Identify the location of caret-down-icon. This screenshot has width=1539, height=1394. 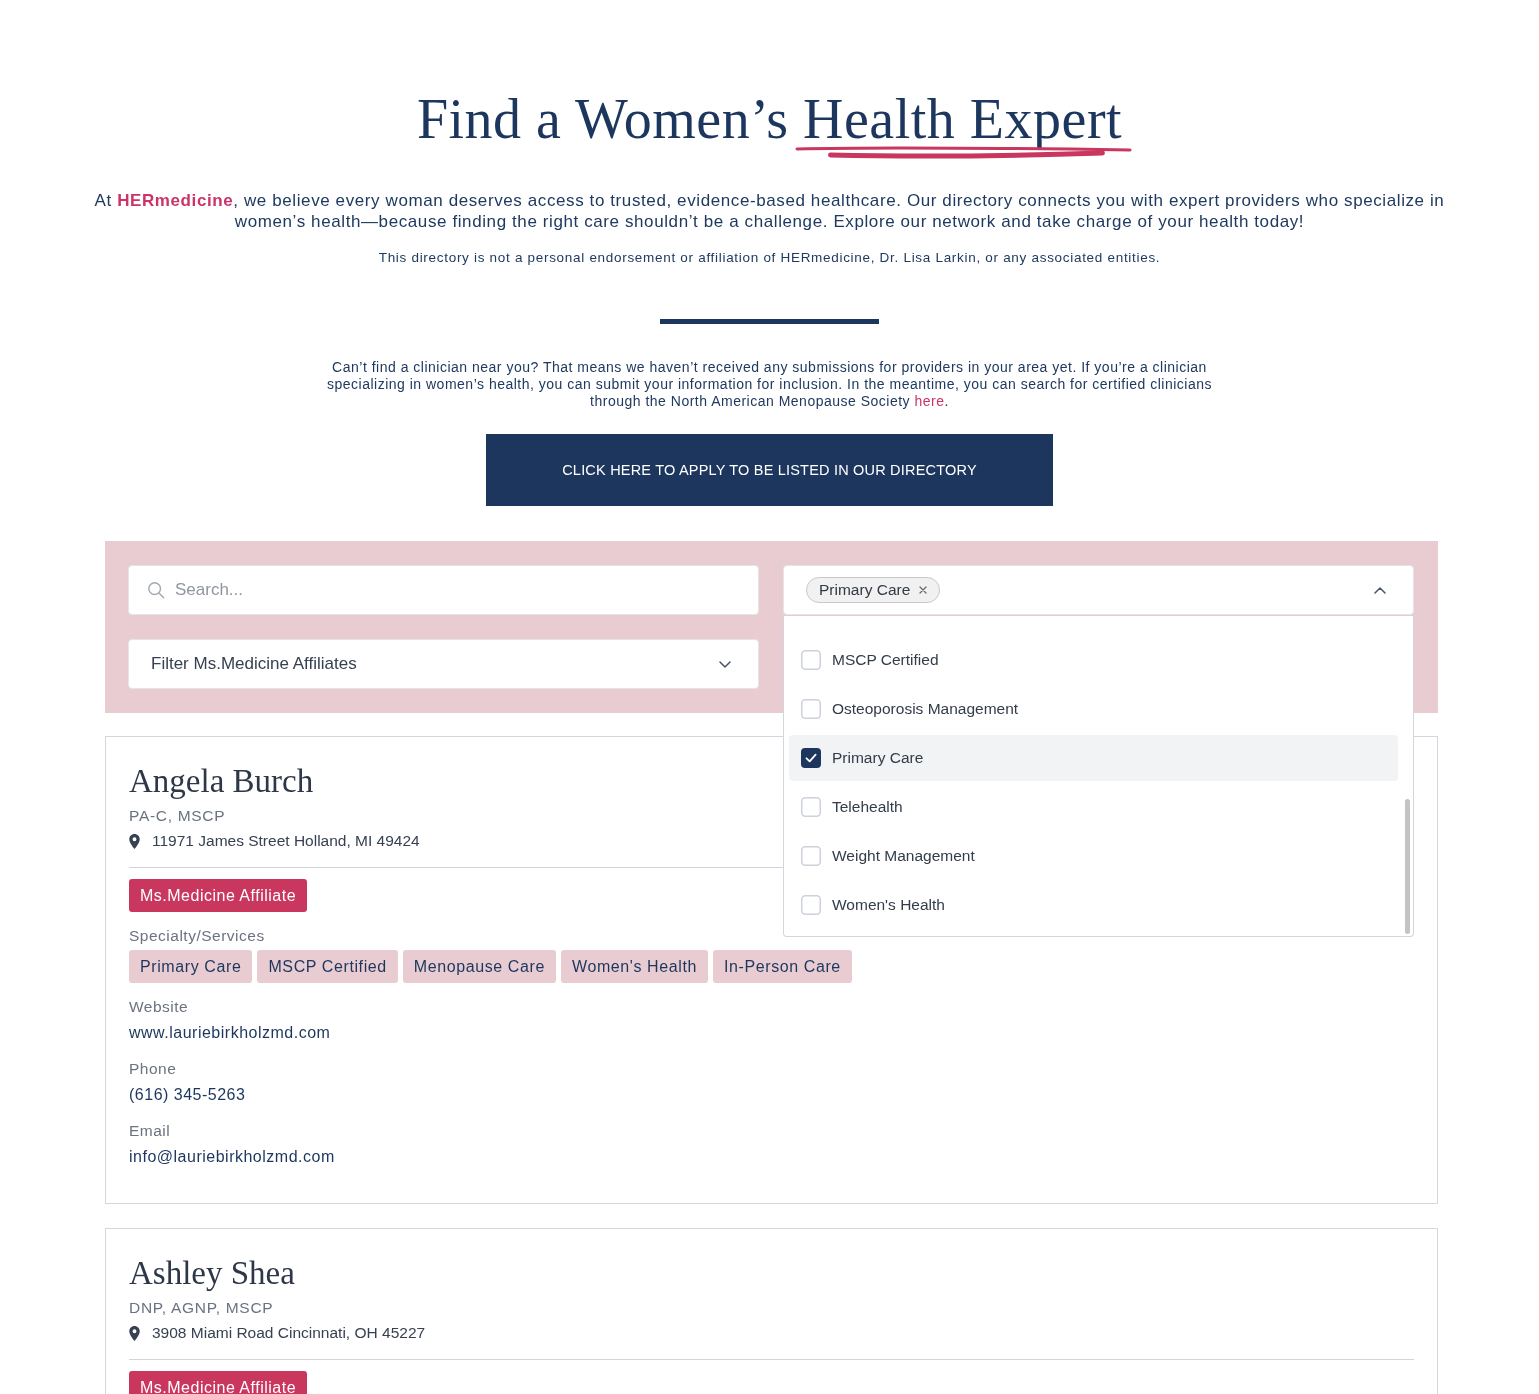
(725, 664).